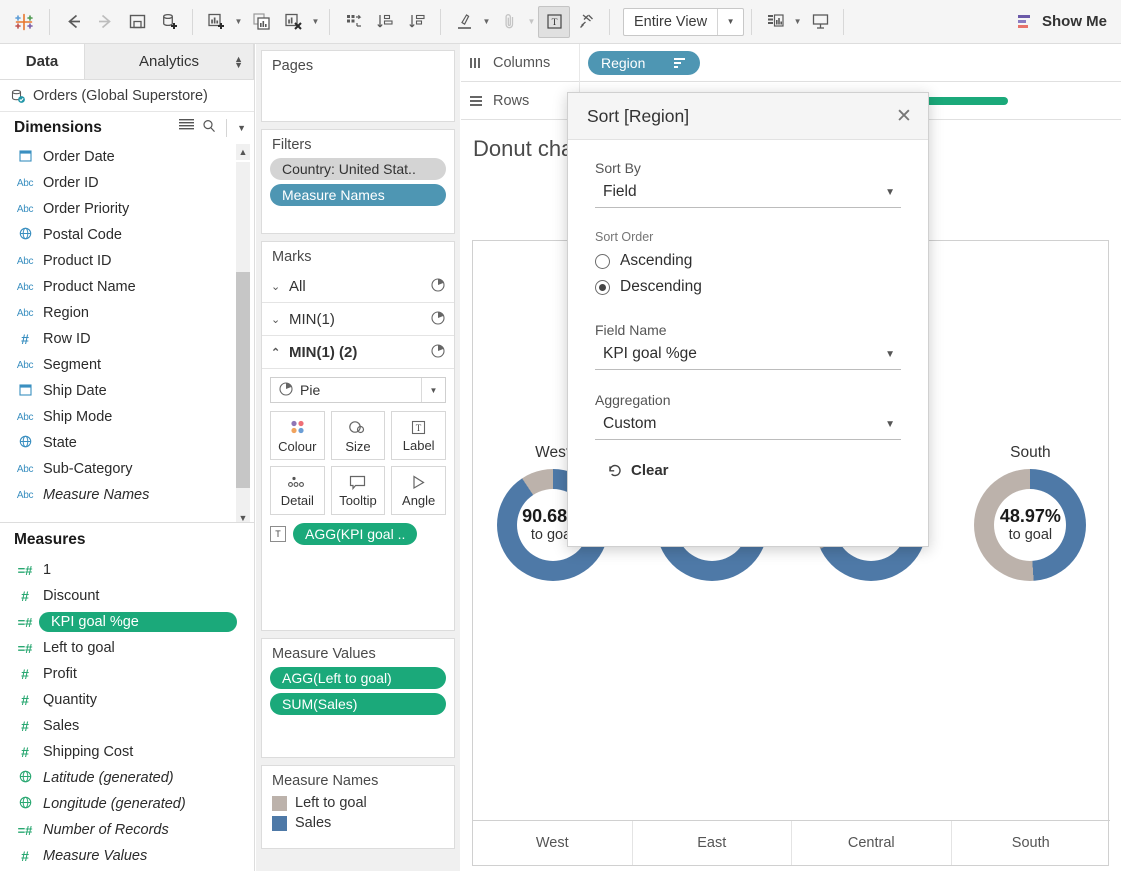 This screenshot has width=1121, height=871. What do you see at coordinates (127, 570) in the screenshot?
I see `measure-field-1: =# 1` at bounding box center [127, 570].